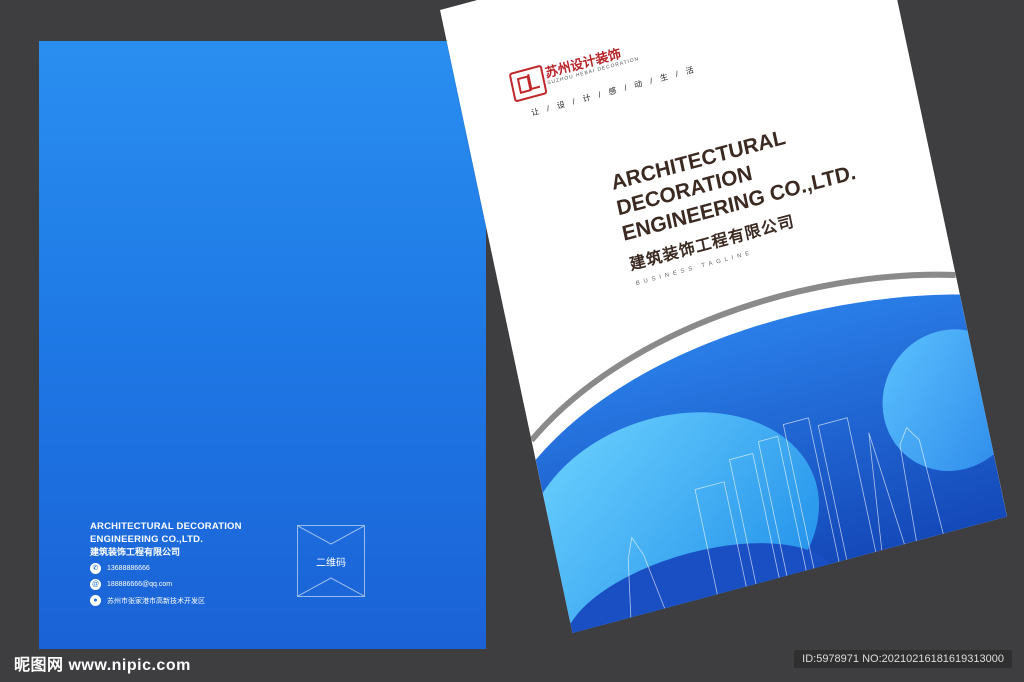 This screenshot has width=1024, height=682. What do you see at coordinates (95, 600) in the screenshot?
I see `location-icon: ●` at bounding box center [95, 600].